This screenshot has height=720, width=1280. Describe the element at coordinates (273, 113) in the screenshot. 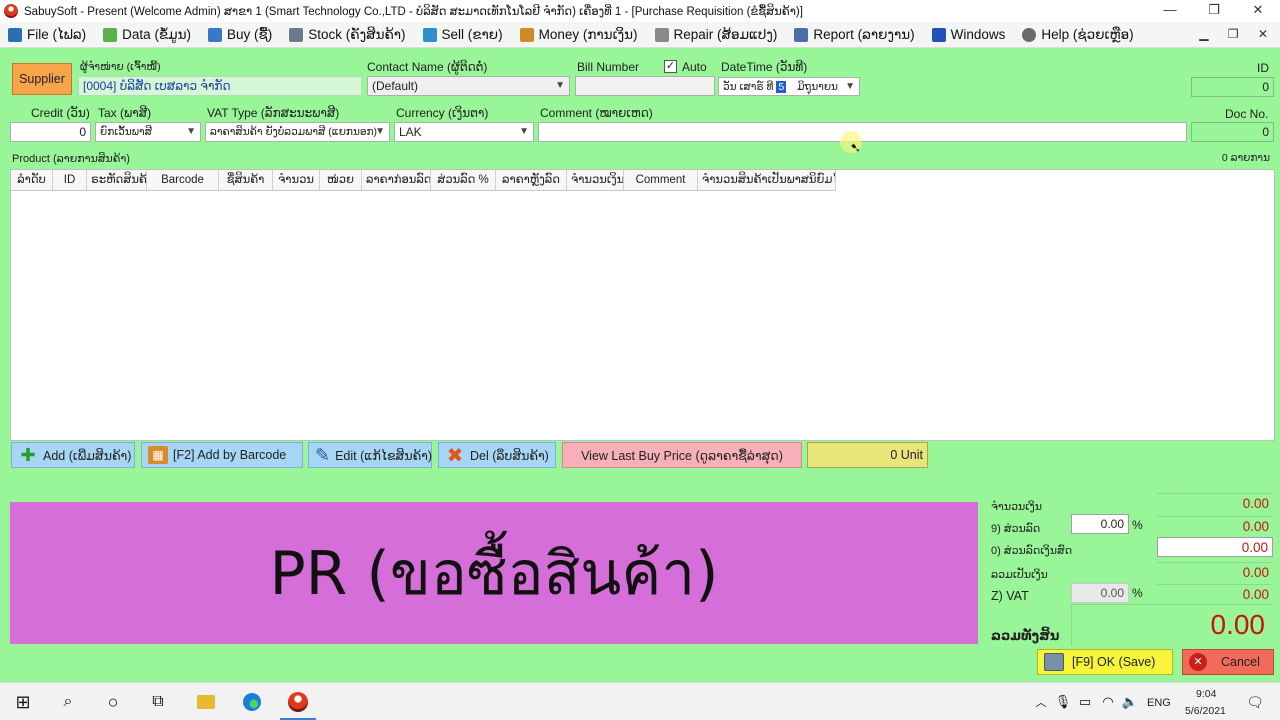

I see `vat-type-label: VAT Type (ລັກສະນະພາສີ)` at that location.